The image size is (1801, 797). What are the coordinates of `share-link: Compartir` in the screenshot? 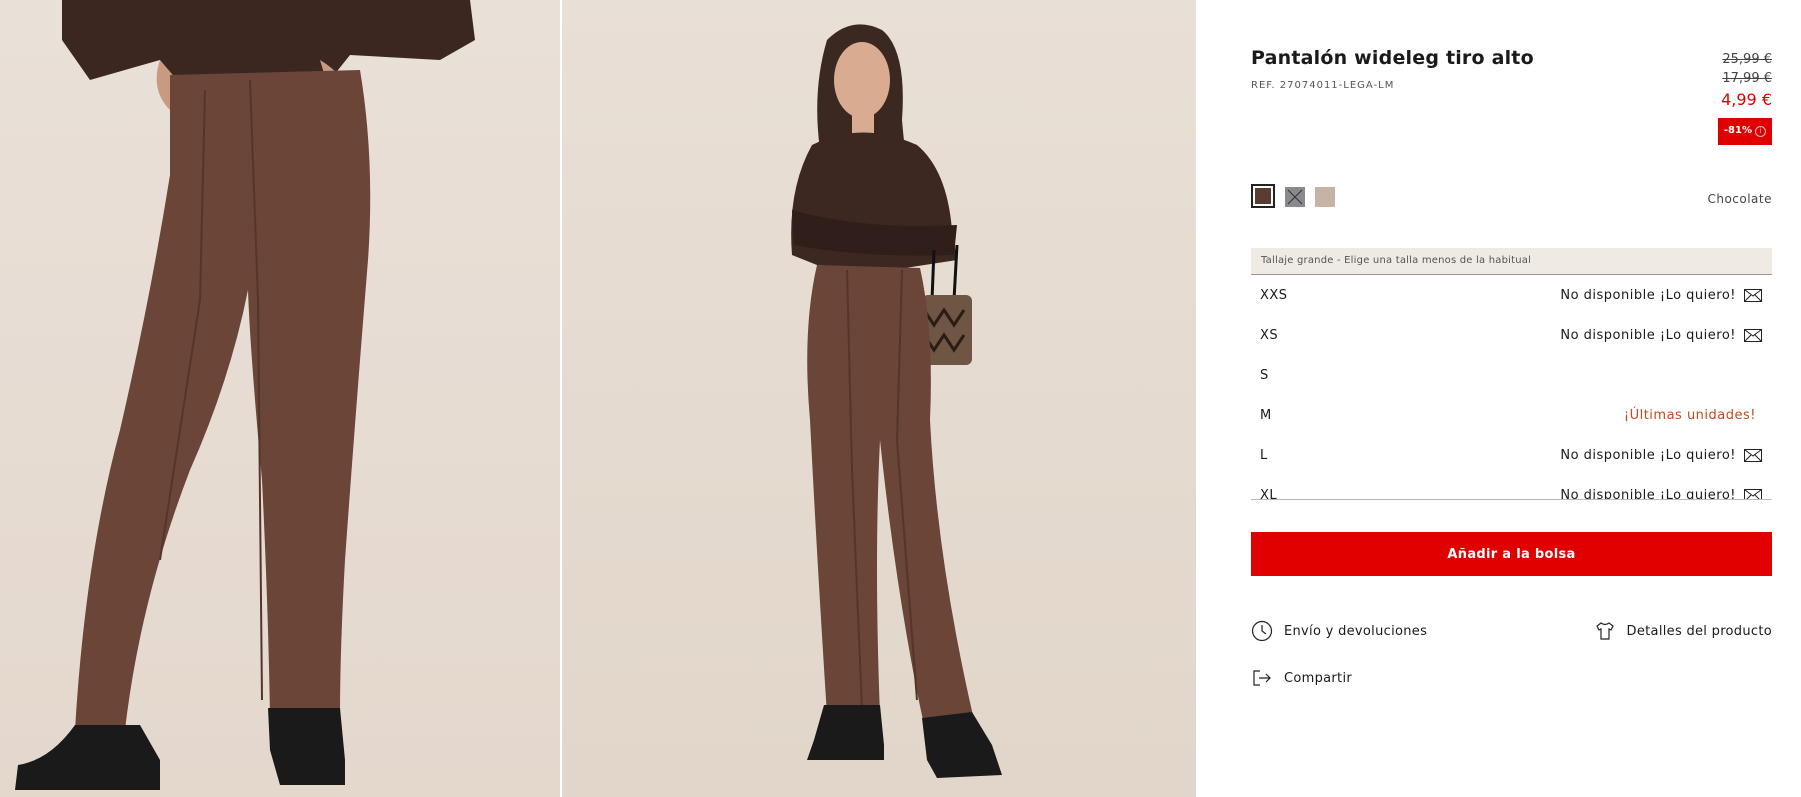 It's located at (1301, 678).